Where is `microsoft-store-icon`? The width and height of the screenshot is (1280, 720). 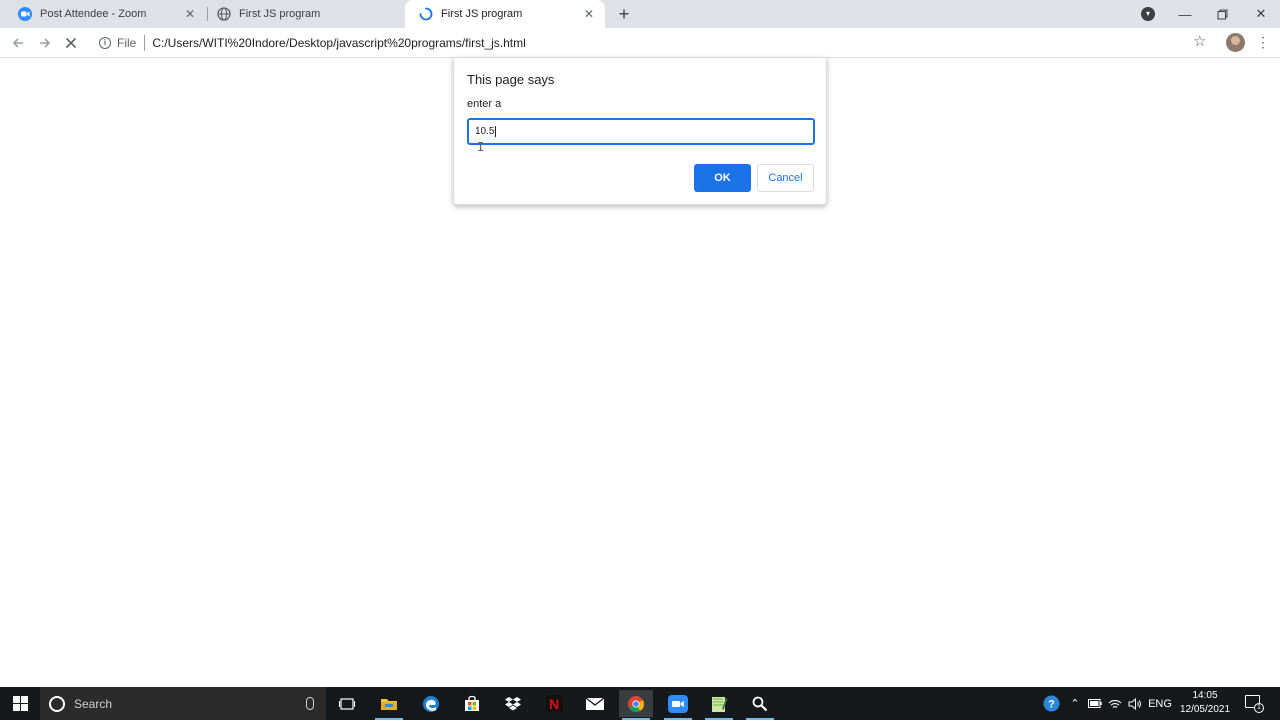
microsoft-store-icon is located at coordinates (472, 703).